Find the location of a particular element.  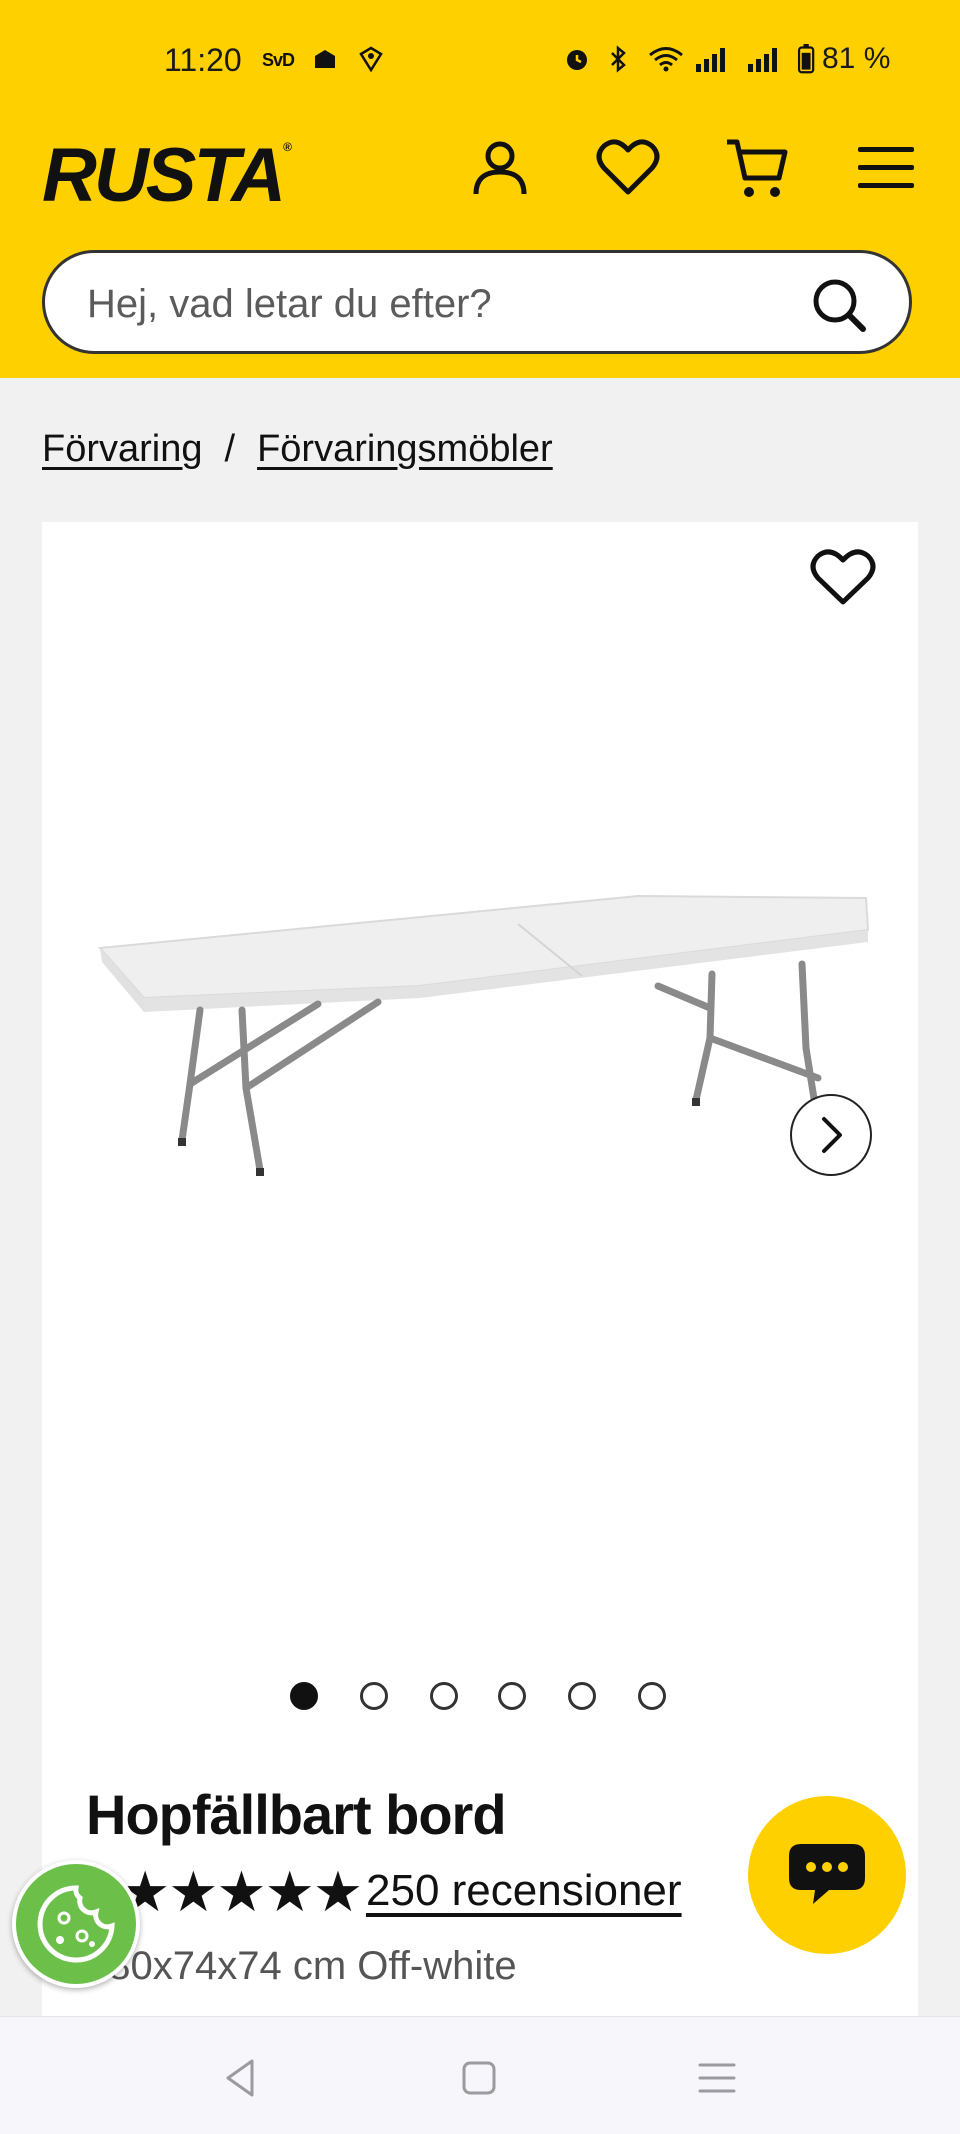

chat-bubble-icon is located at coordinates (827, 1874).